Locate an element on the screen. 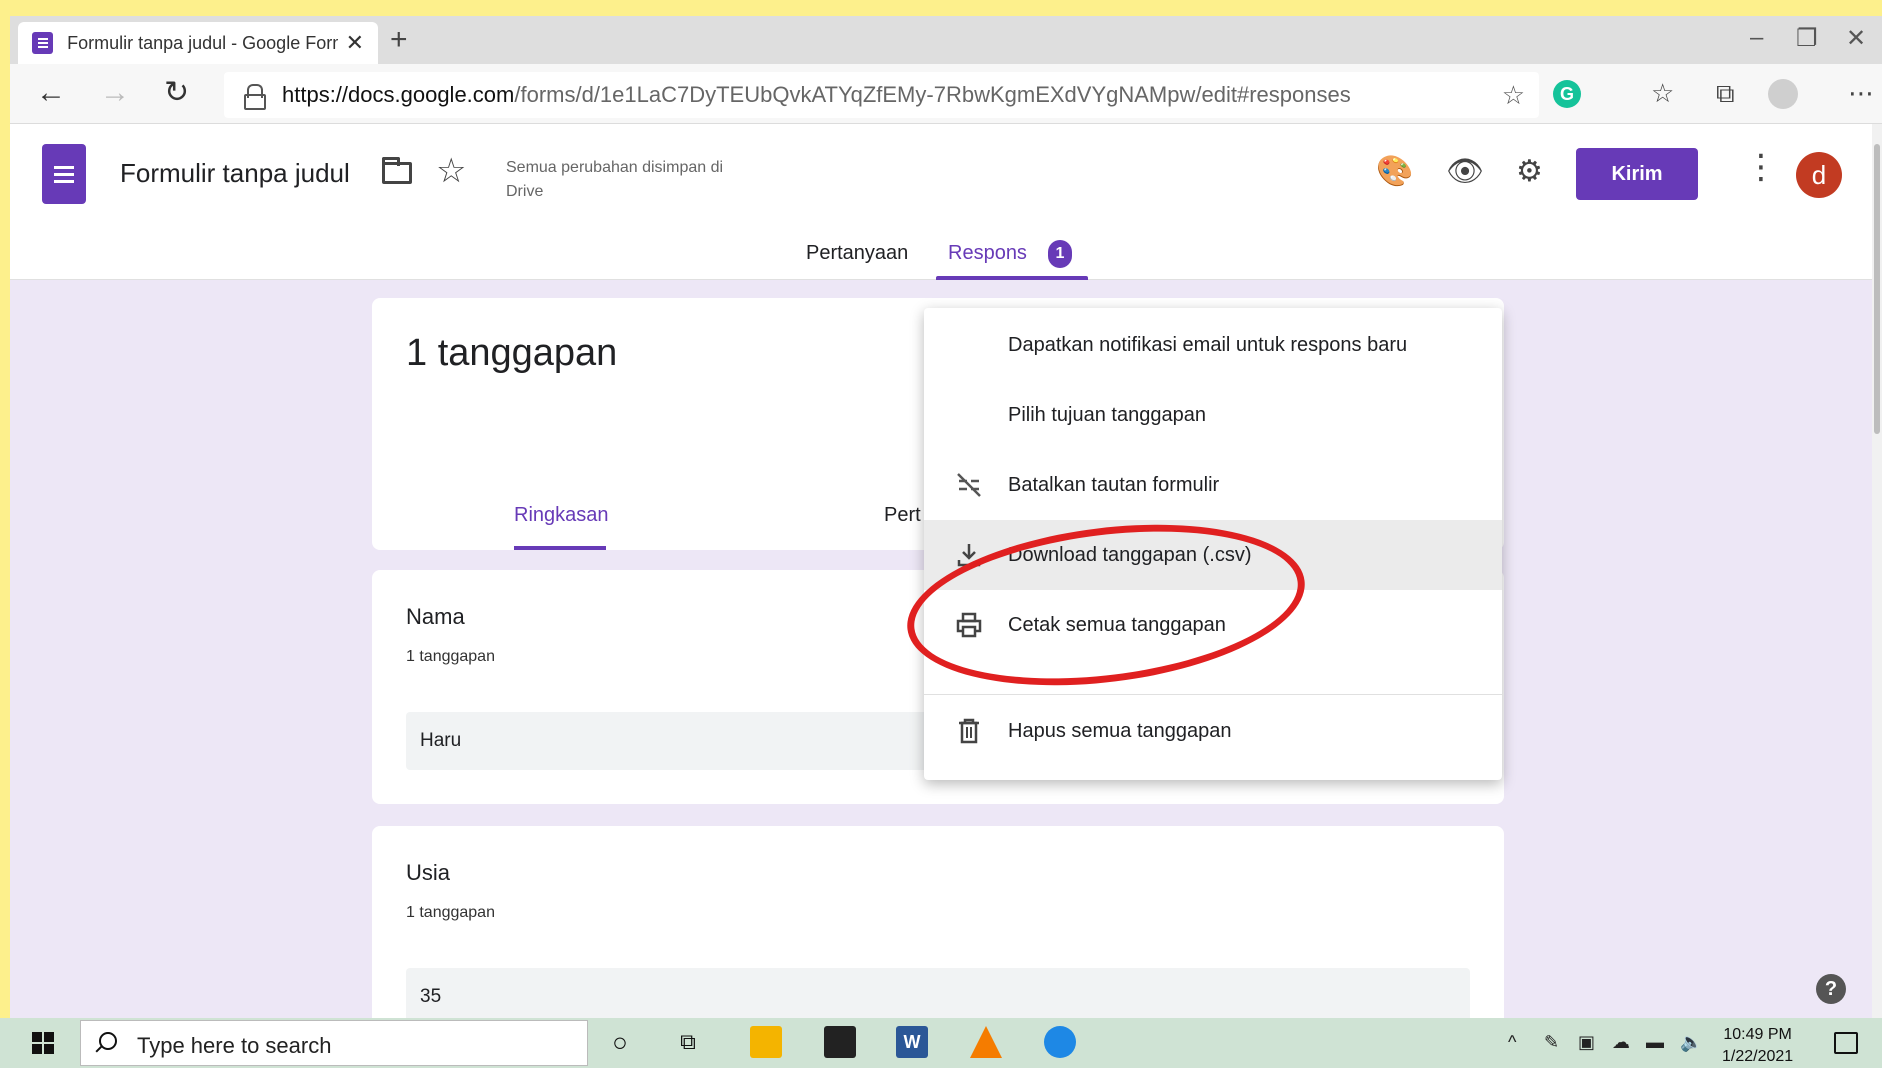 The image size is (1882, 1068). show-hidden-icons-icon: ^ is located at coordinates (1512, 1042).